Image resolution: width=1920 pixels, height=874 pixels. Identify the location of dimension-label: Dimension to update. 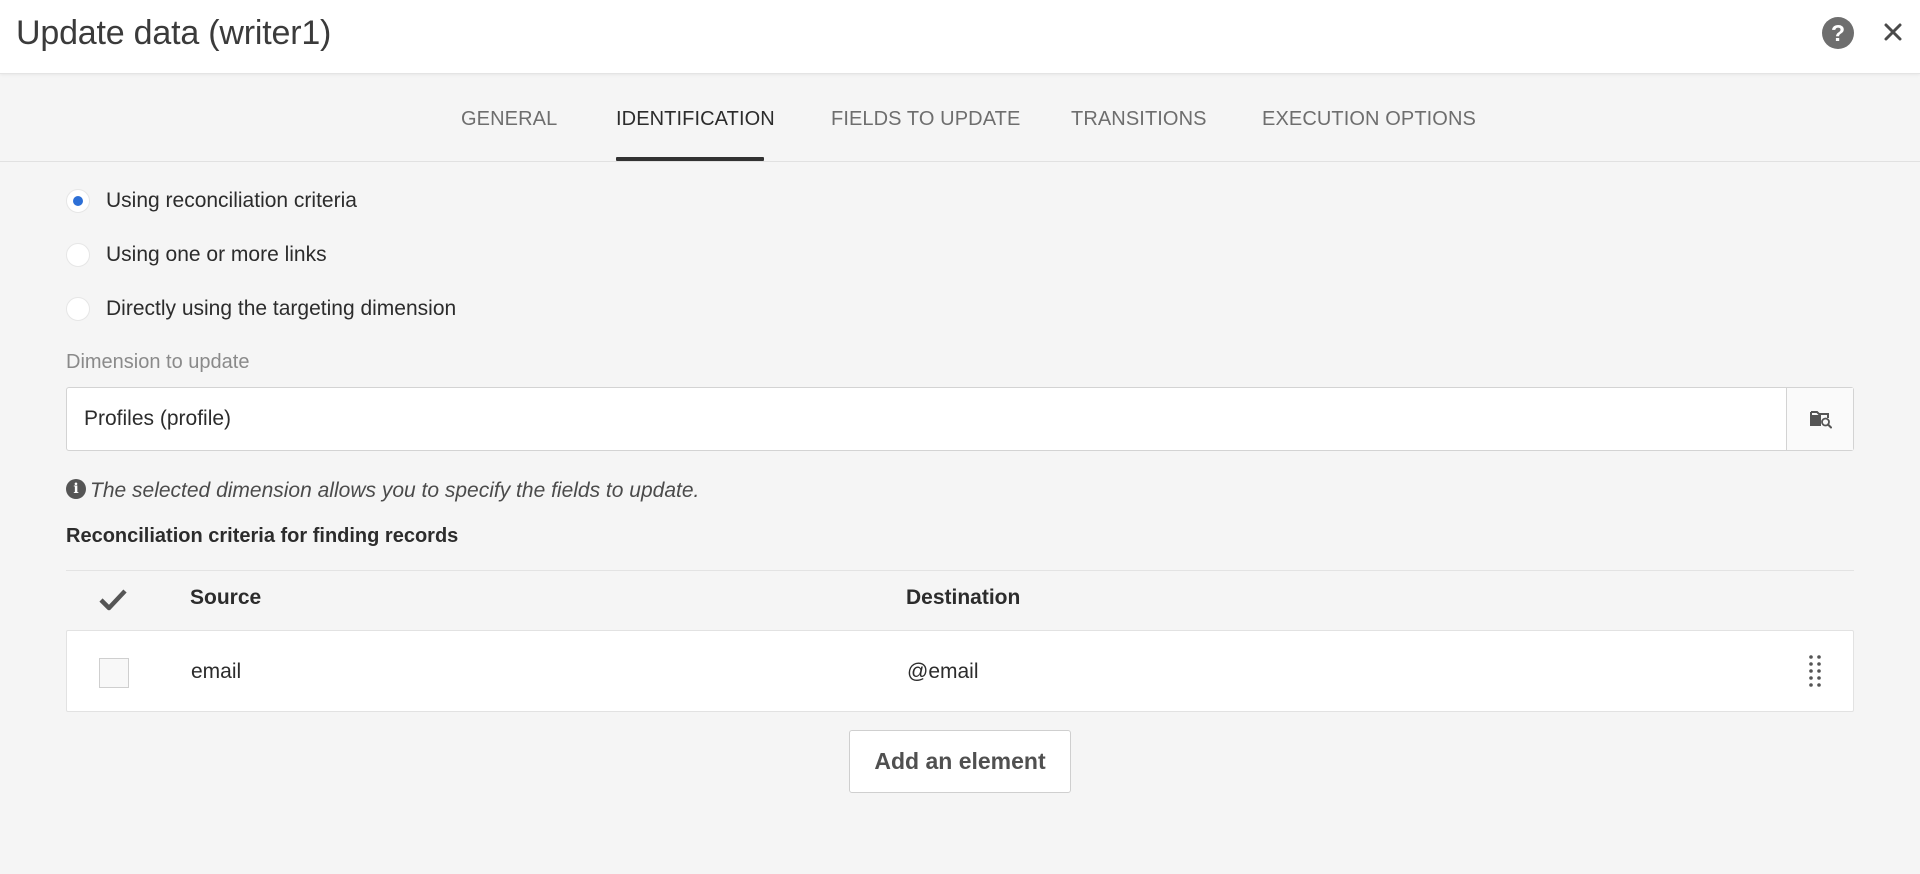
(158, 362).